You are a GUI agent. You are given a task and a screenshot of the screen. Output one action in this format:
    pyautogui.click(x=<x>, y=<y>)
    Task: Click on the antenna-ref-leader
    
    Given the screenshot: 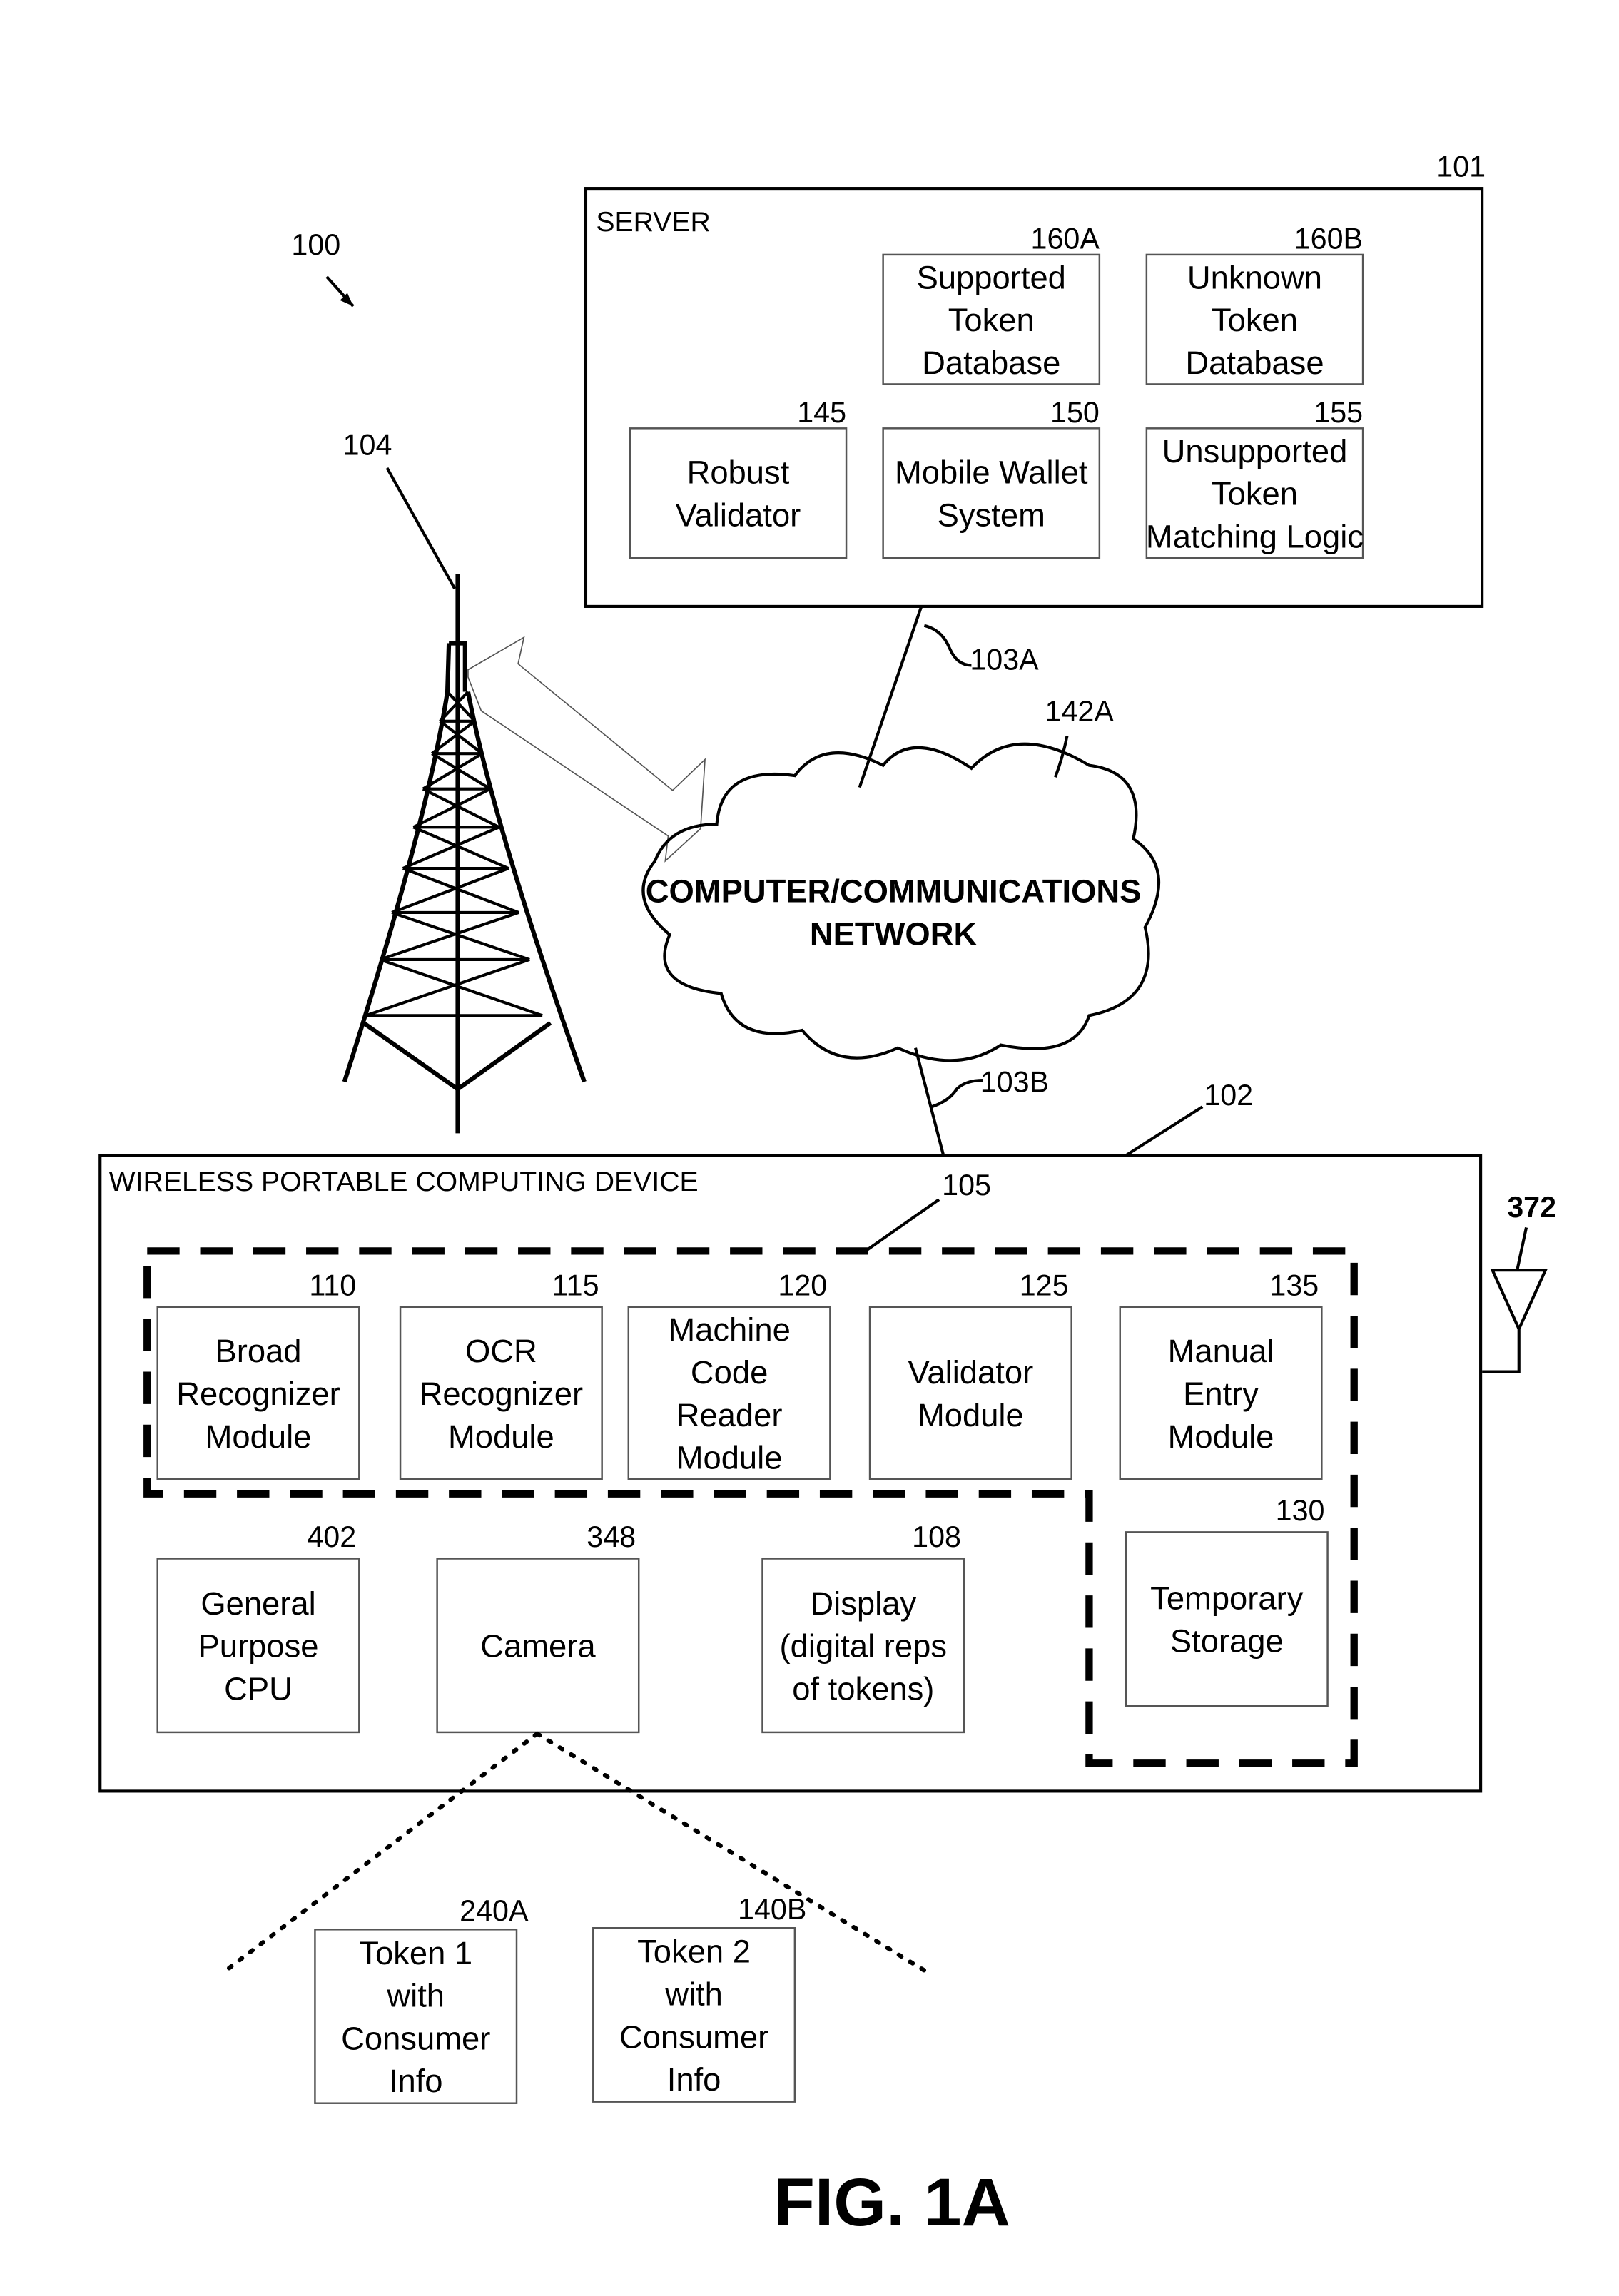 What is the action you would take?
    pyautogui.click(x=1522, y=1247)
    